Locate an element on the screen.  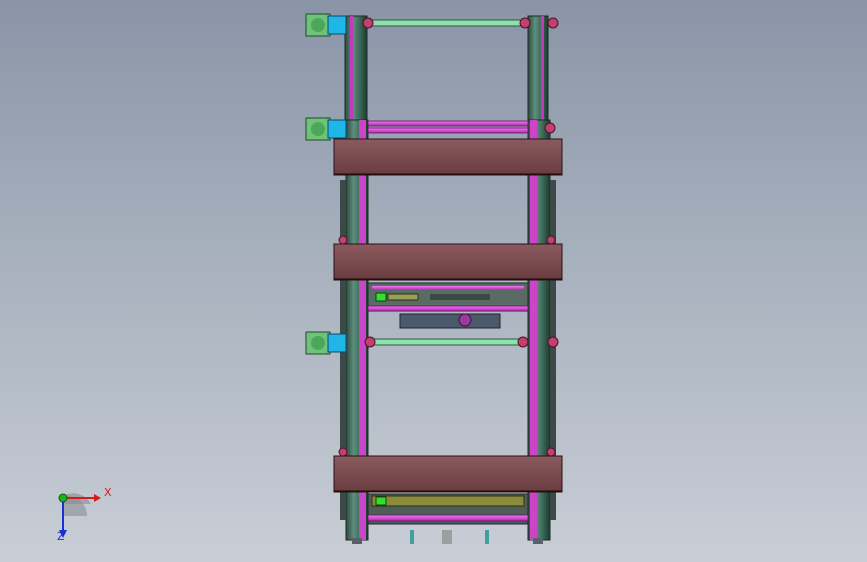
top-drive-shaft is located at coordinates (460, 23).